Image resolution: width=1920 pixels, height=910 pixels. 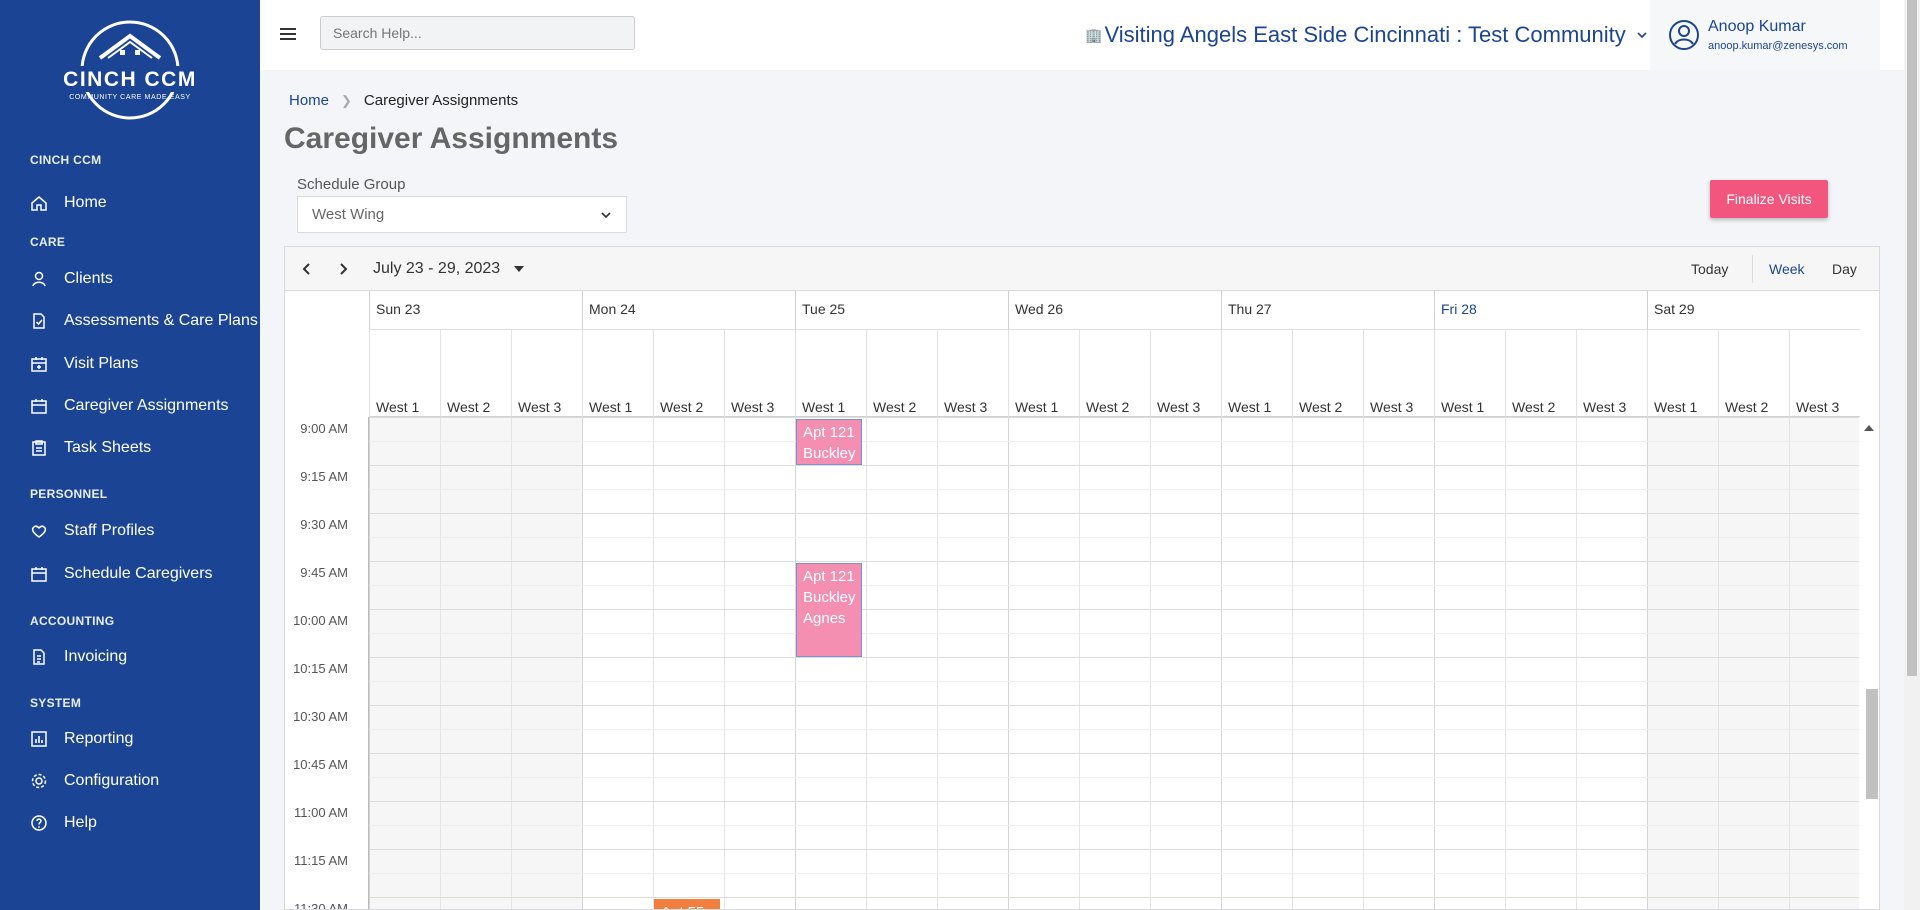 What do you see at coordinates (1765, 35) in the screenshot?
I see `user-menu: Anoop Kumar anoop.kumar@zenesys.com` at bounding box center [1765, 35].